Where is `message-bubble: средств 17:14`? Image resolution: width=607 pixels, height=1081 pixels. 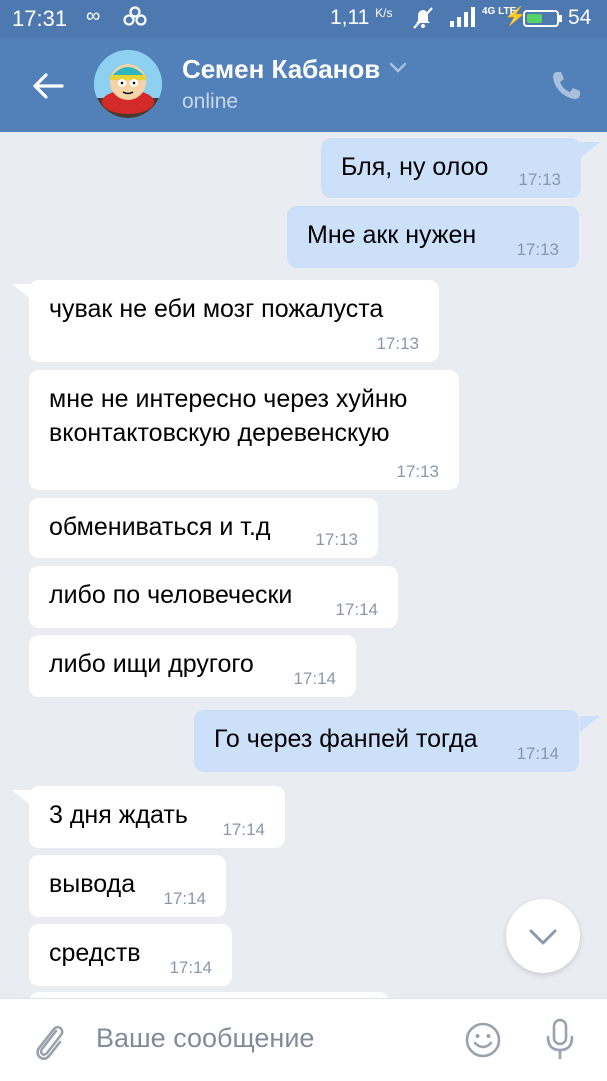
message-bubble: средств 17:14 is located at coordinates (130, 955).